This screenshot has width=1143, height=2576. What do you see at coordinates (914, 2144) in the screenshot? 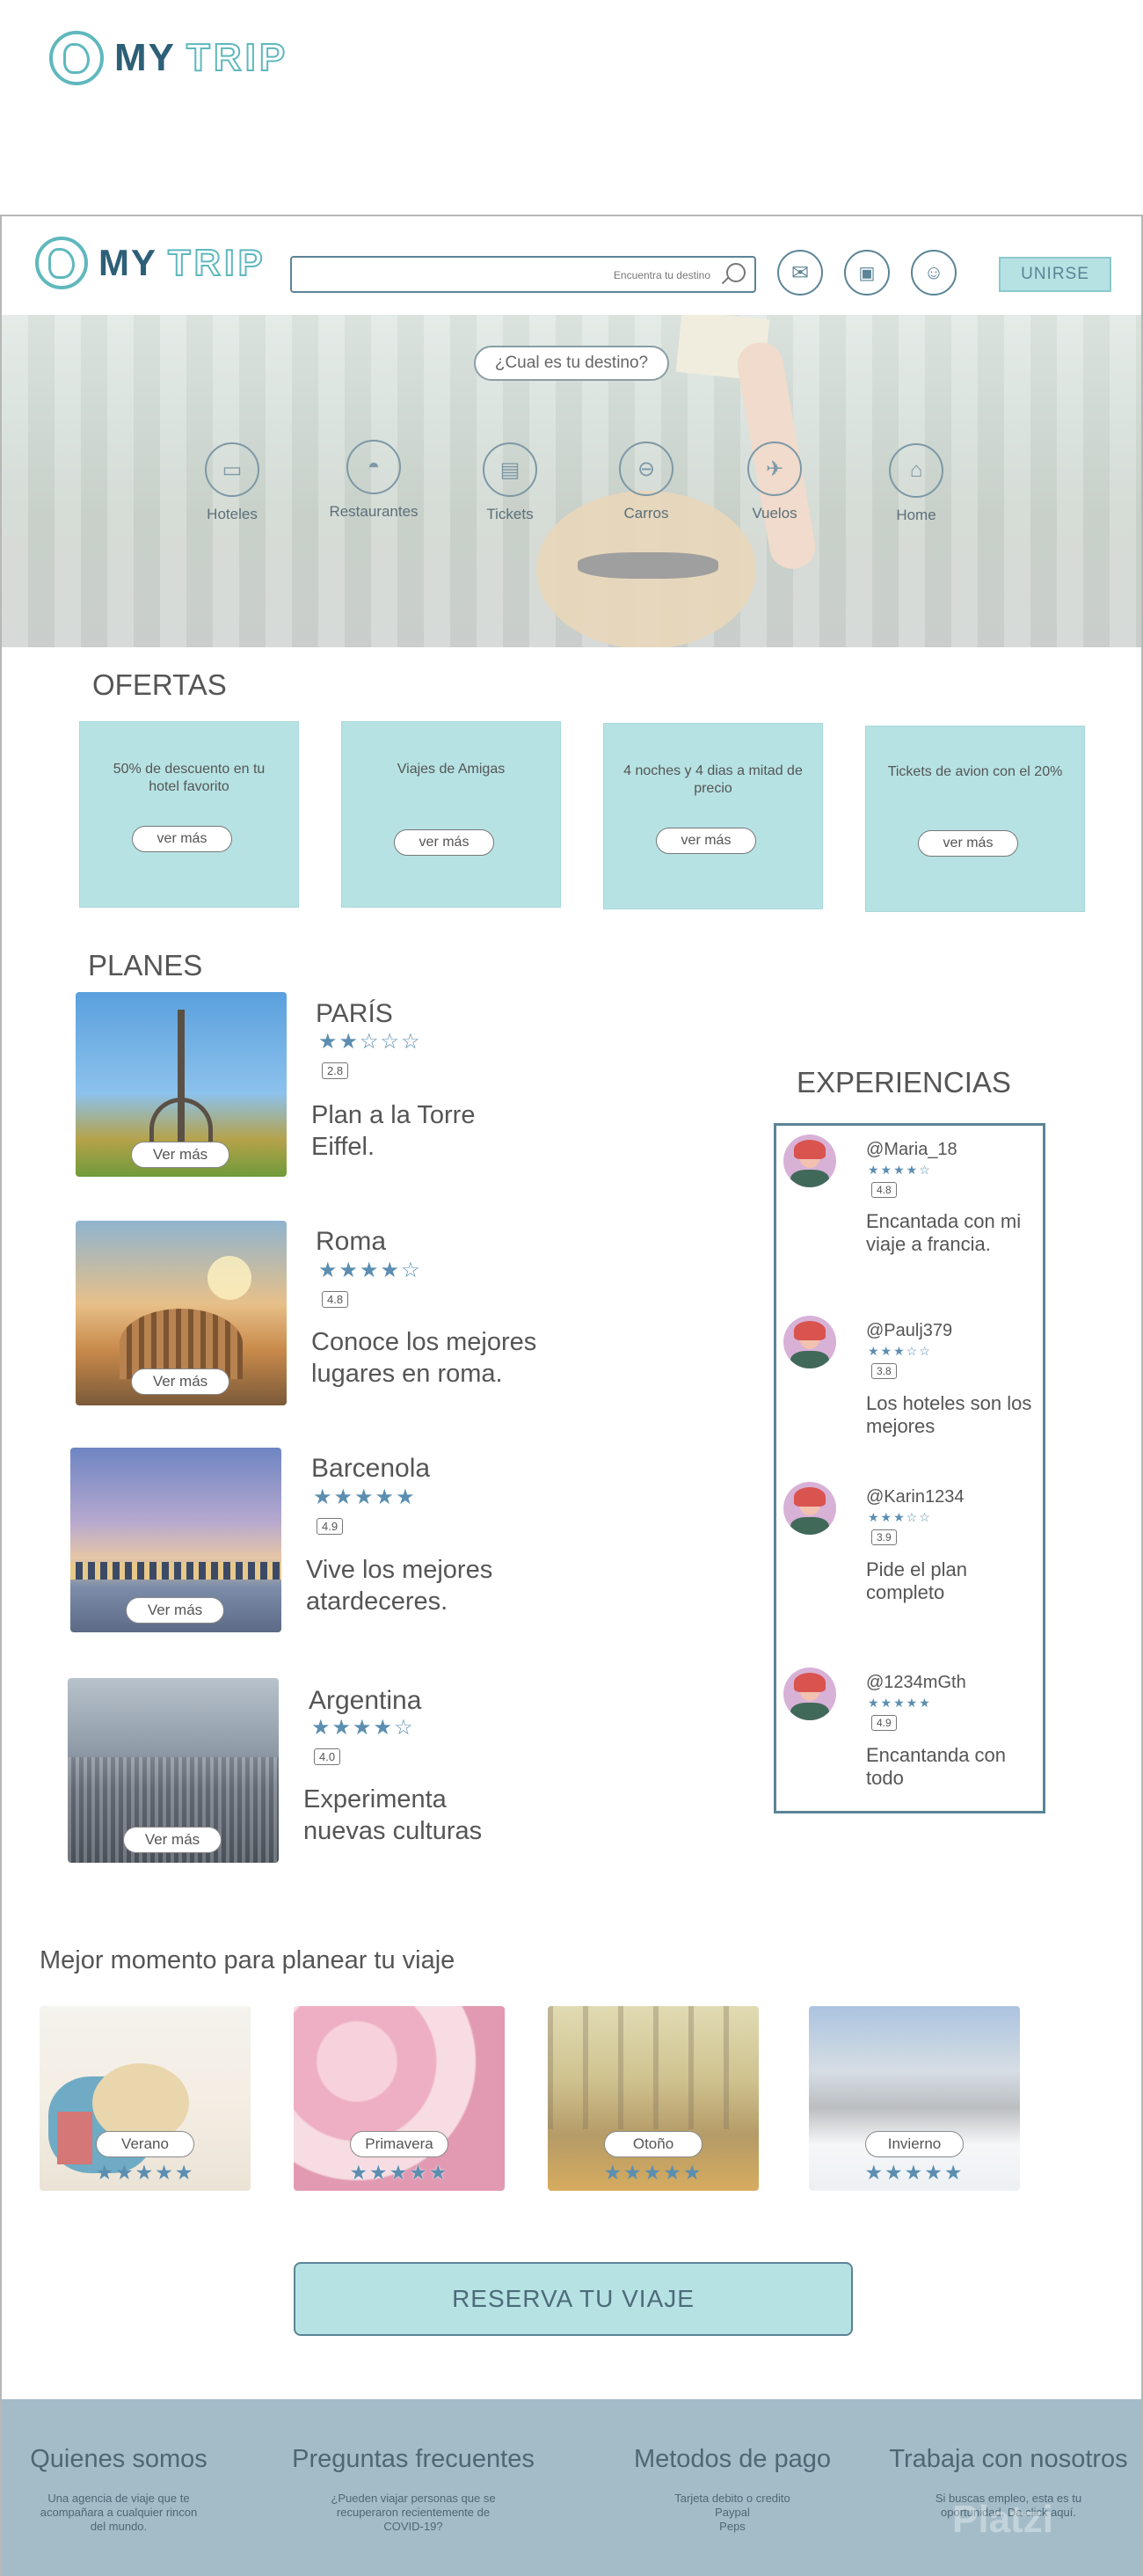
I see `season-label: Invierno` at bounding box center [914, 2144].